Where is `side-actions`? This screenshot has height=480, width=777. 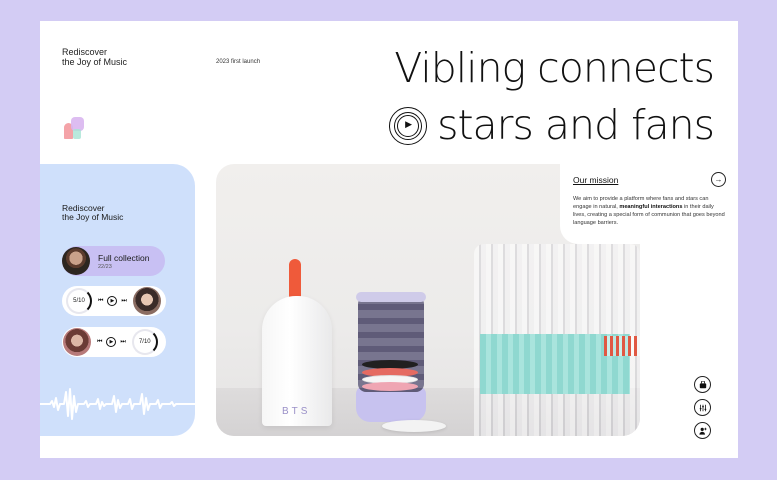
side-actions is located at coordinates (702, 407).